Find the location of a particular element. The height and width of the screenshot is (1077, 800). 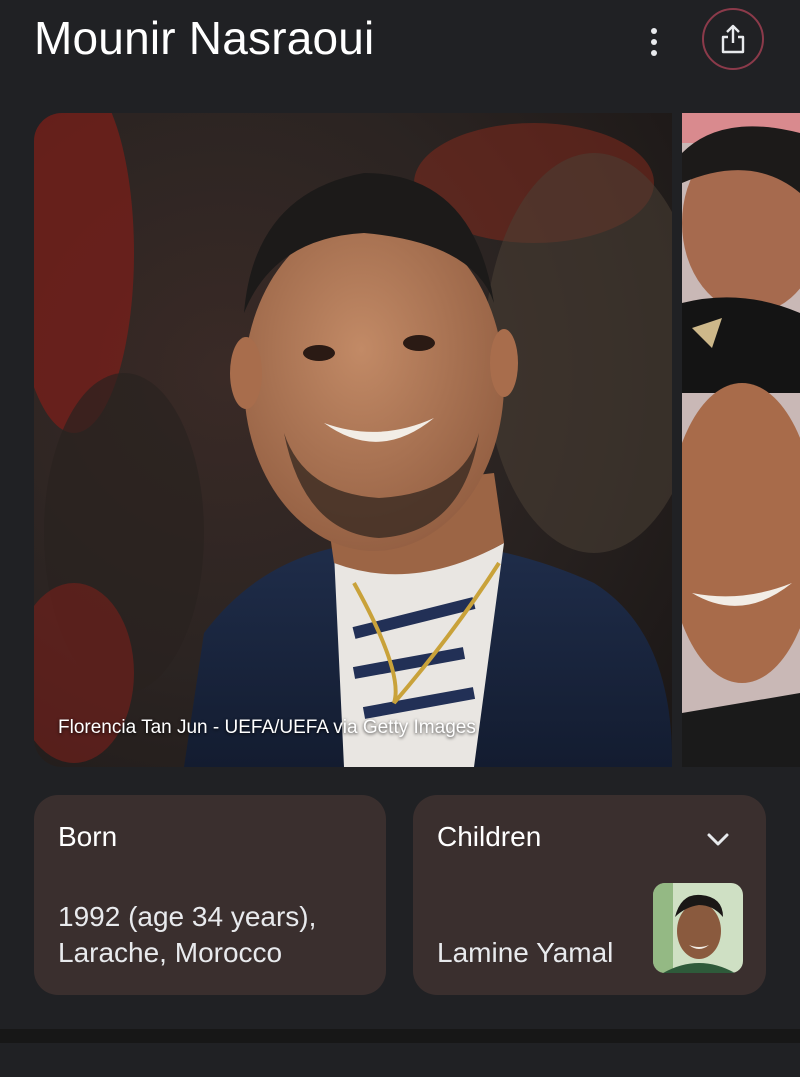

chevron-down-icon is located at coordinates (718, 839).